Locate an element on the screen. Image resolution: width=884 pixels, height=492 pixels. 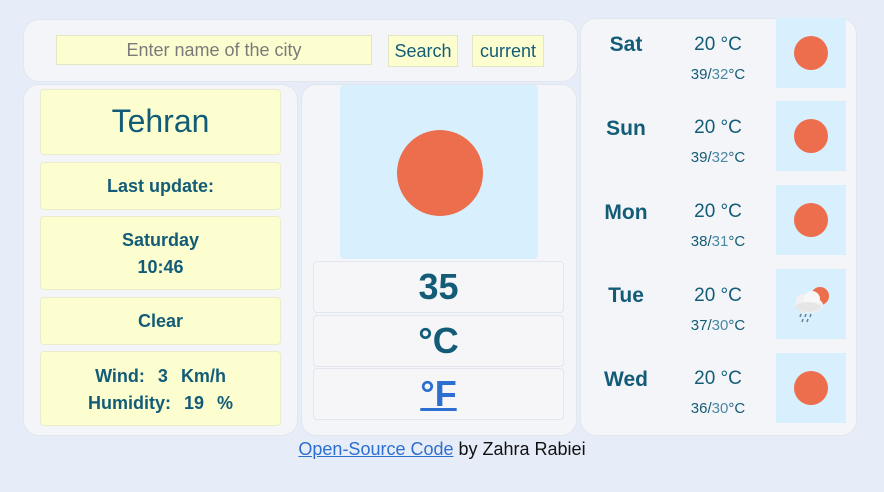
humidity-row: Humidity: 19 % is located at coordinates (160, 403).